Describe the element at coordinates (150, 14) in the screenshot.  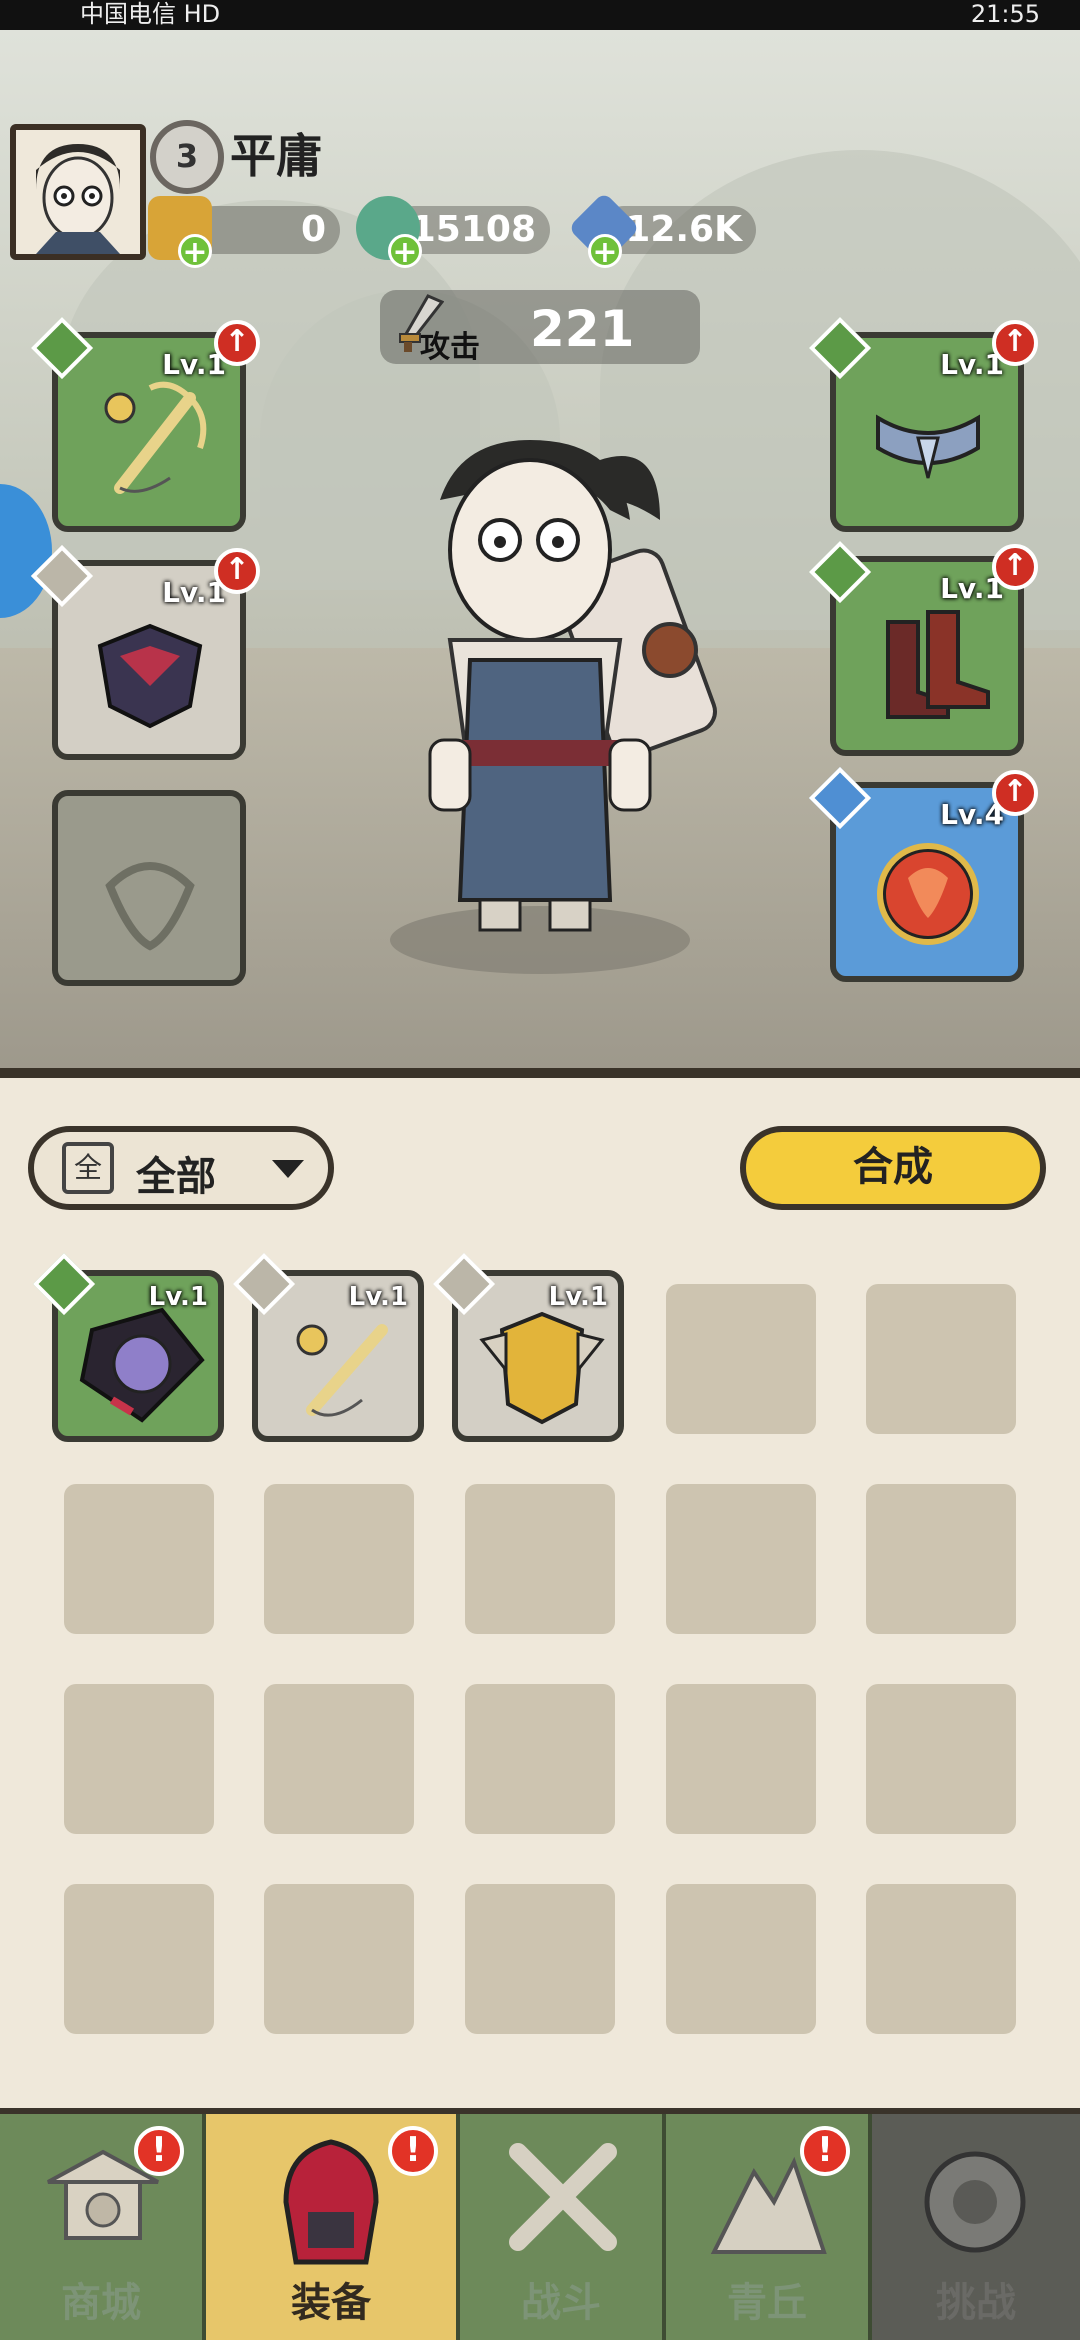
I see `carrier-label: 中国电信 HD` at that location.